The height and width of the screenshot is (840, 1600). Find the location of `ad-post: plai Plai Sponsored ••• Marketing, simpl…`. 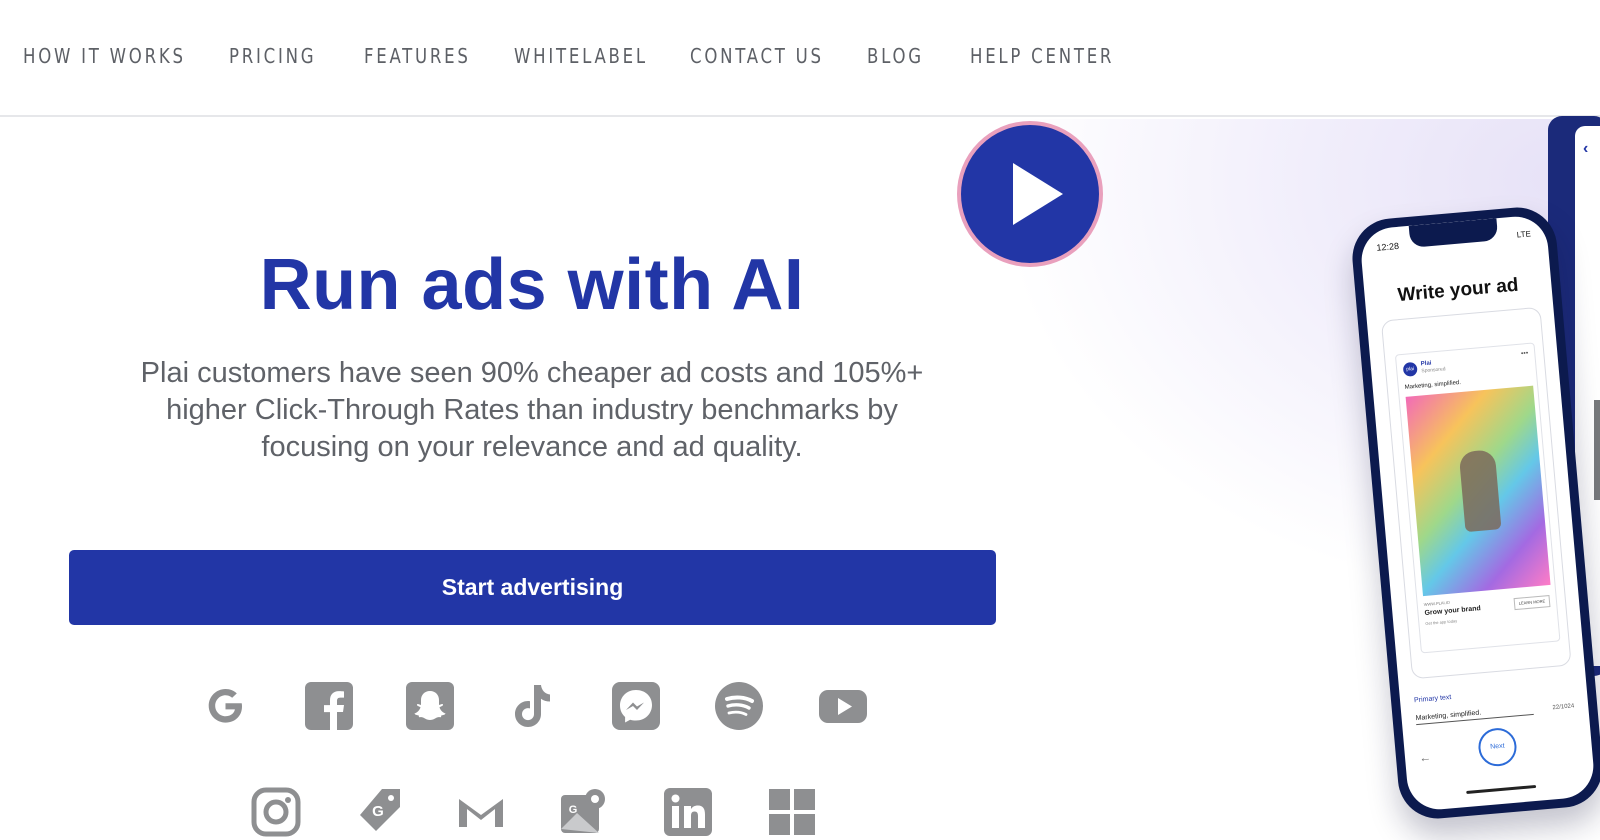

ad-post: plai Plai Sponsored ••• Marketing, simpl… is located at coordinates (1477, 498).